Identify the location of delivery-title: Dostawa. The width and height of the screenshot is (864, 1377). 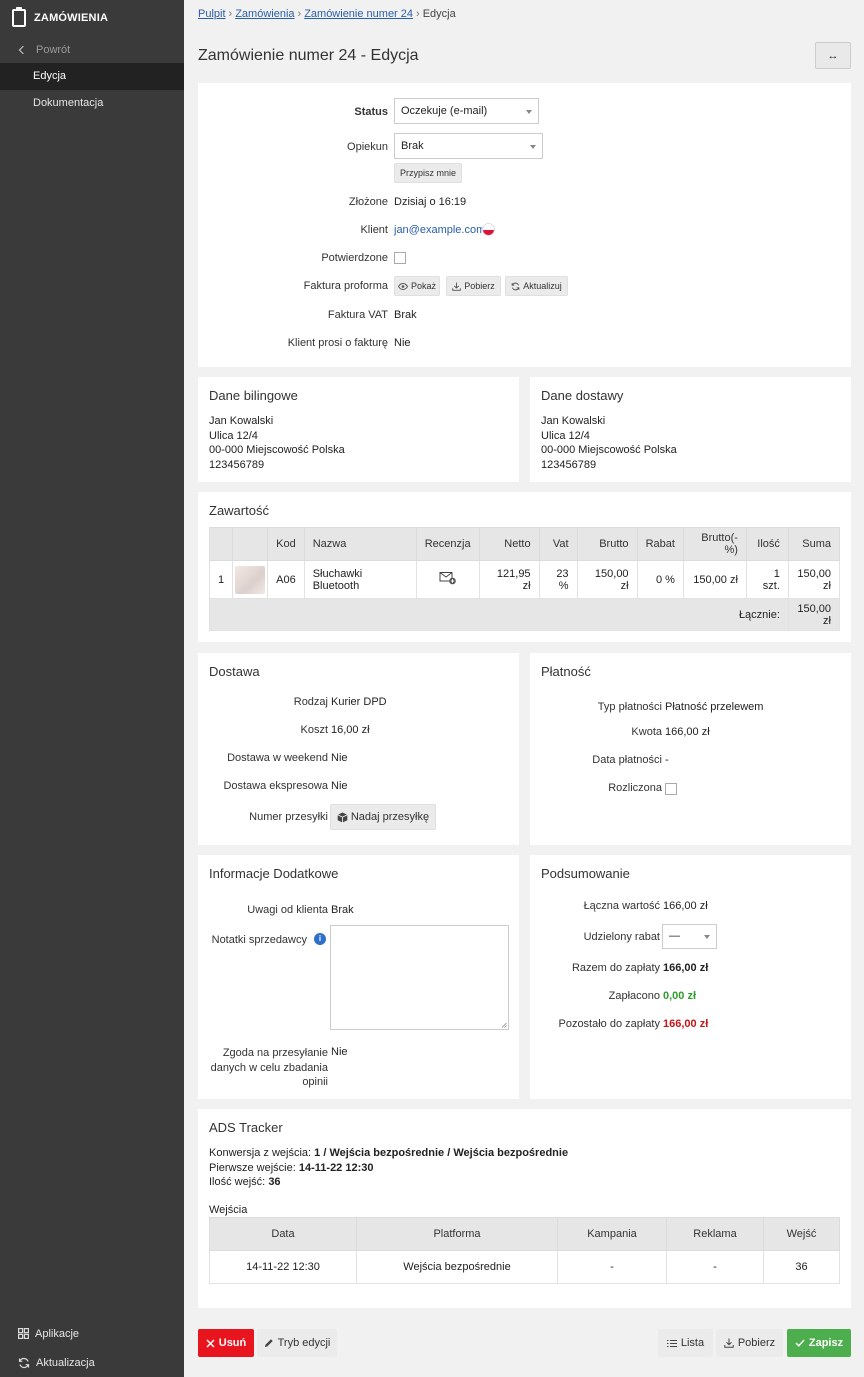
(234, 671).